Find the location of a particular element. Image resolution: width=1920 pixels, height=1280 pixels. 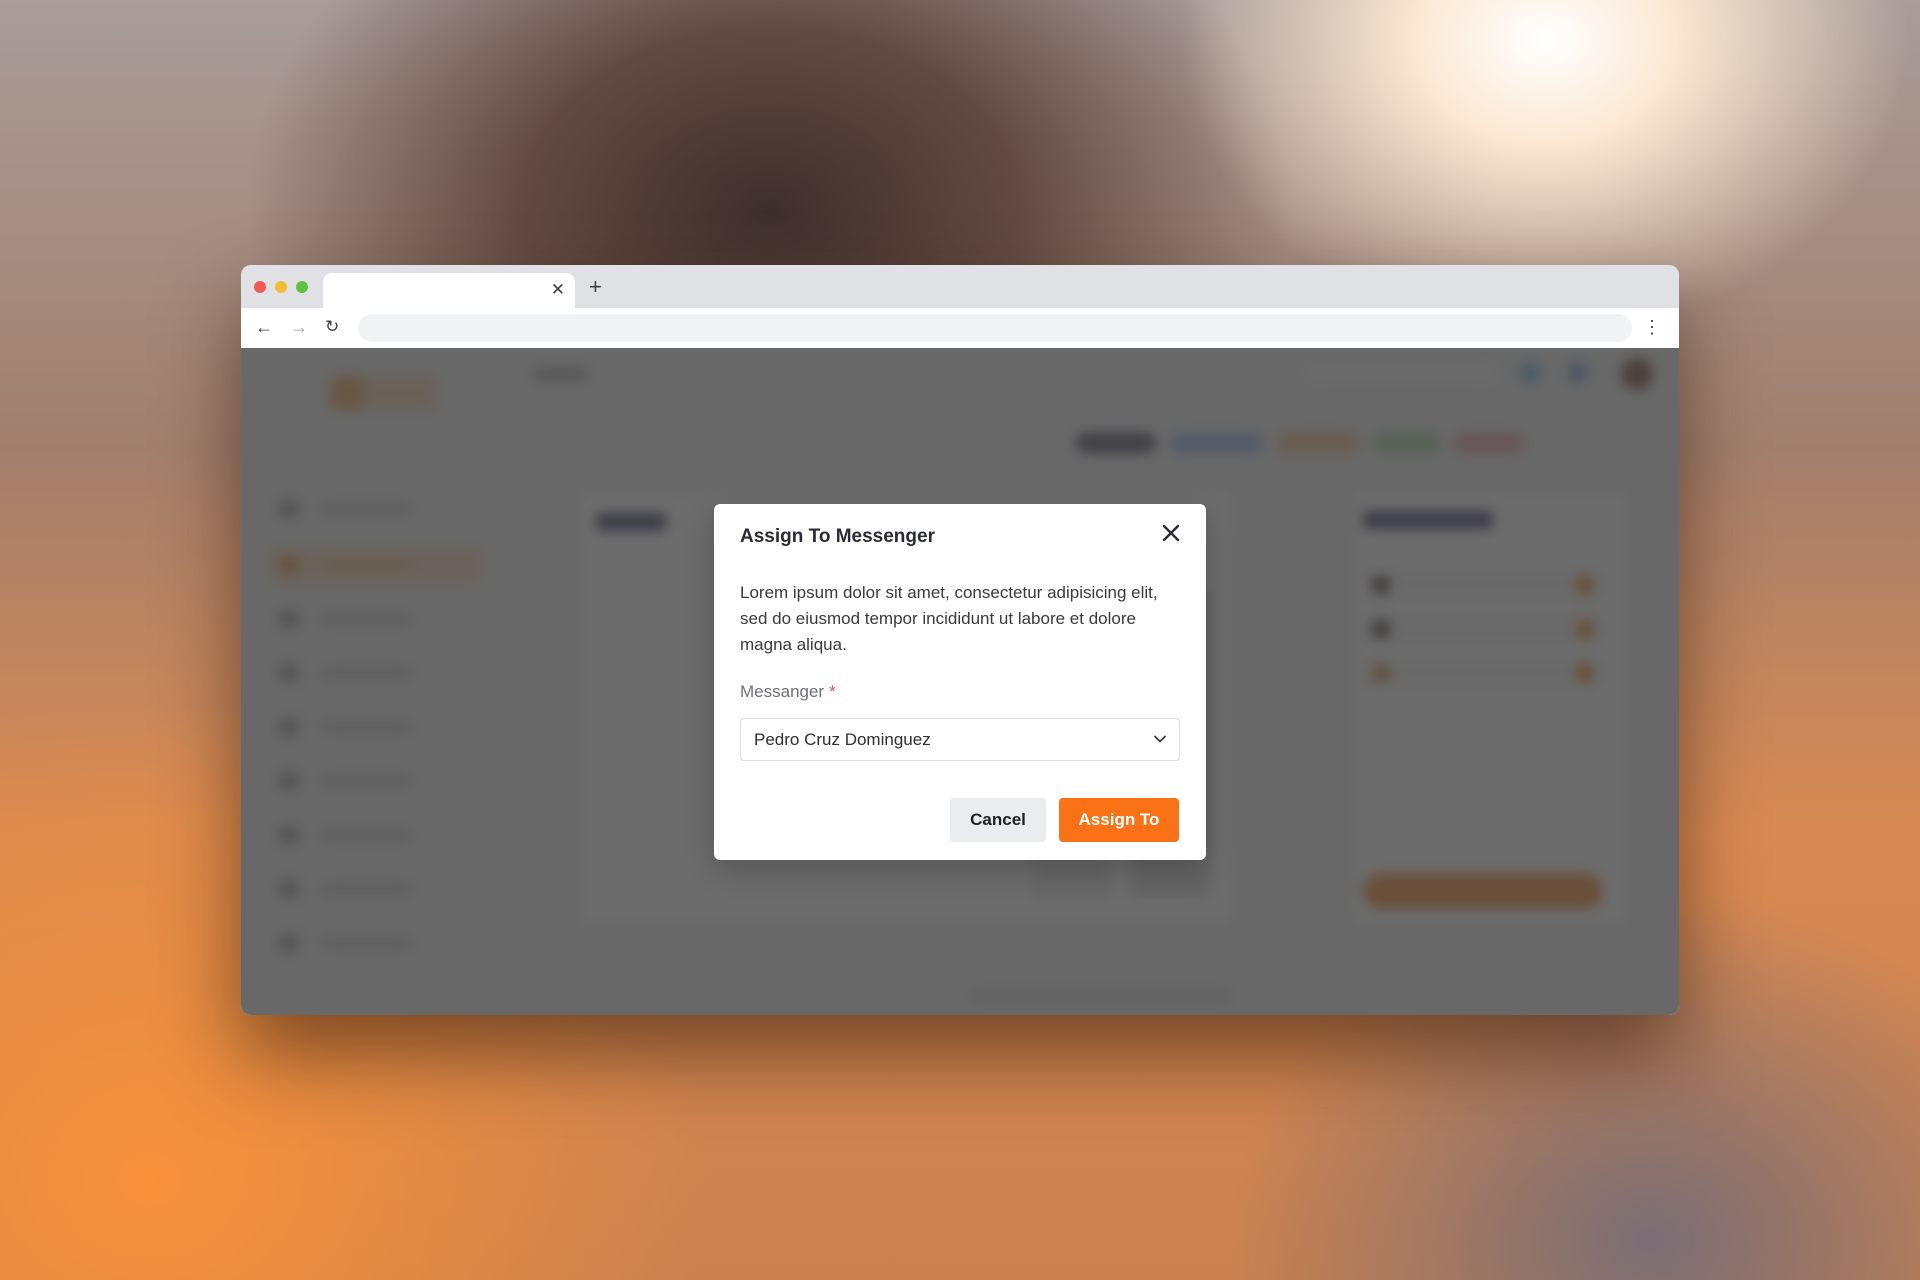

messenger-selected-value: Pedro Cruz Dominguez is located at coordinates (842, 739).